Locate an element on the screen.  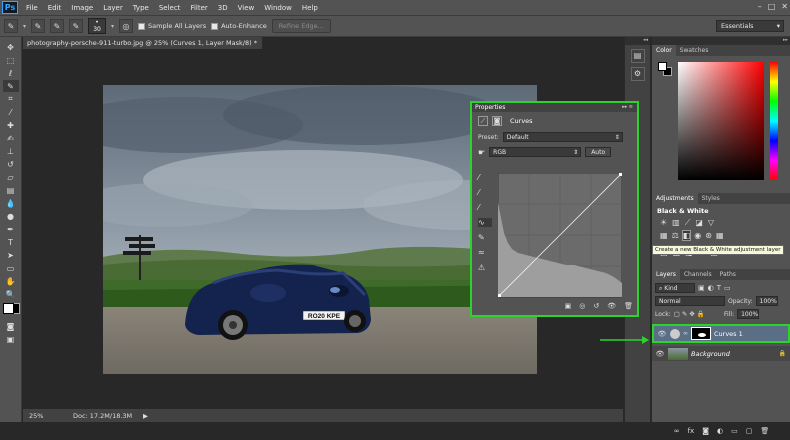
black-white-icon: ◧ is located at coordinates (686, 235).